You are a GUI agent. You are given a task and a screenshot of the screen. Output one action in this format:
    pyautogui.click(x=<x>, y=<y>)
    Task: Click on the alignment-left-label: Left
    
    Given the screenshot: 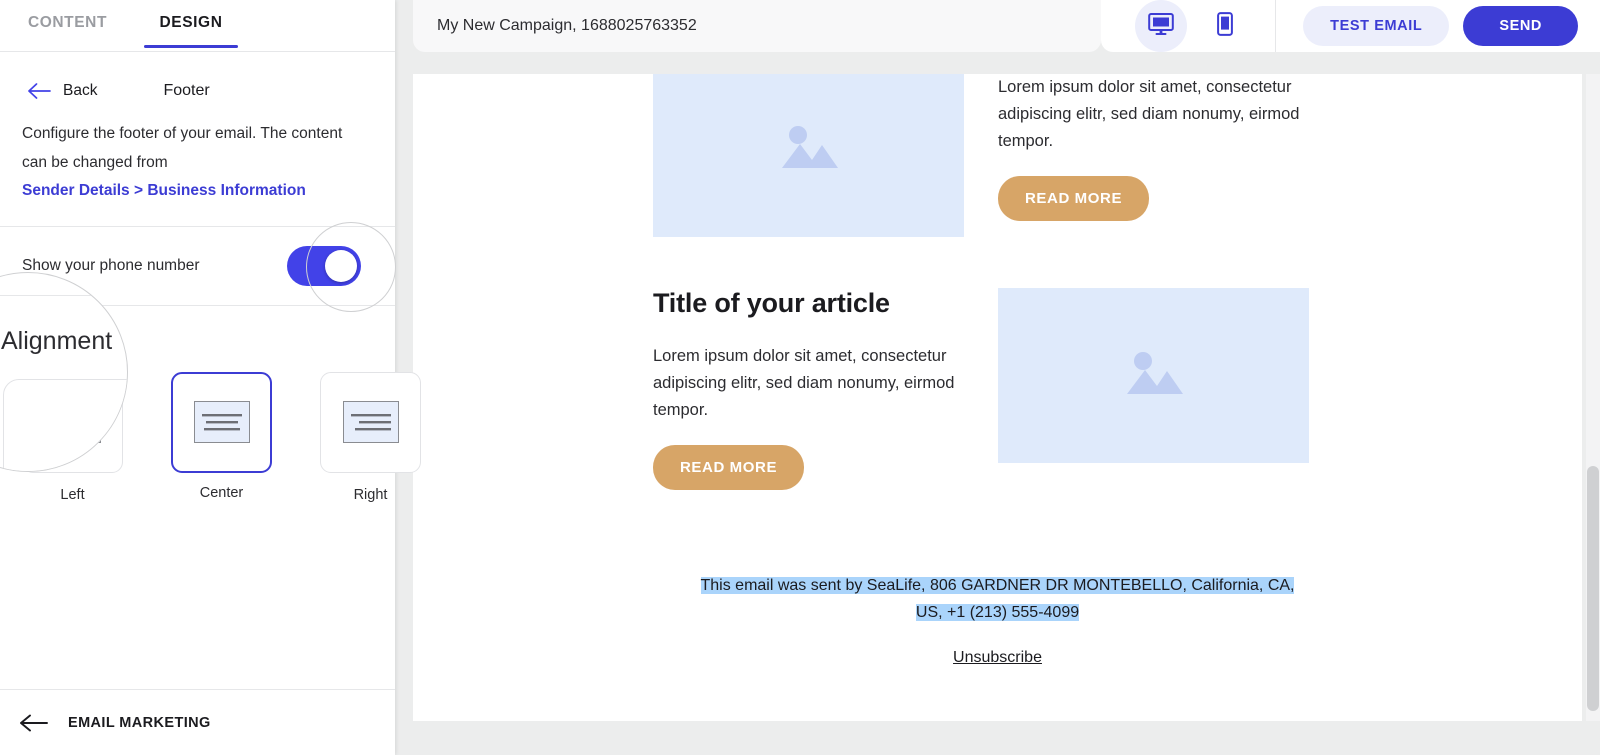 What is the action you would take?
    pyautogui.click(x=72, y=494)
    